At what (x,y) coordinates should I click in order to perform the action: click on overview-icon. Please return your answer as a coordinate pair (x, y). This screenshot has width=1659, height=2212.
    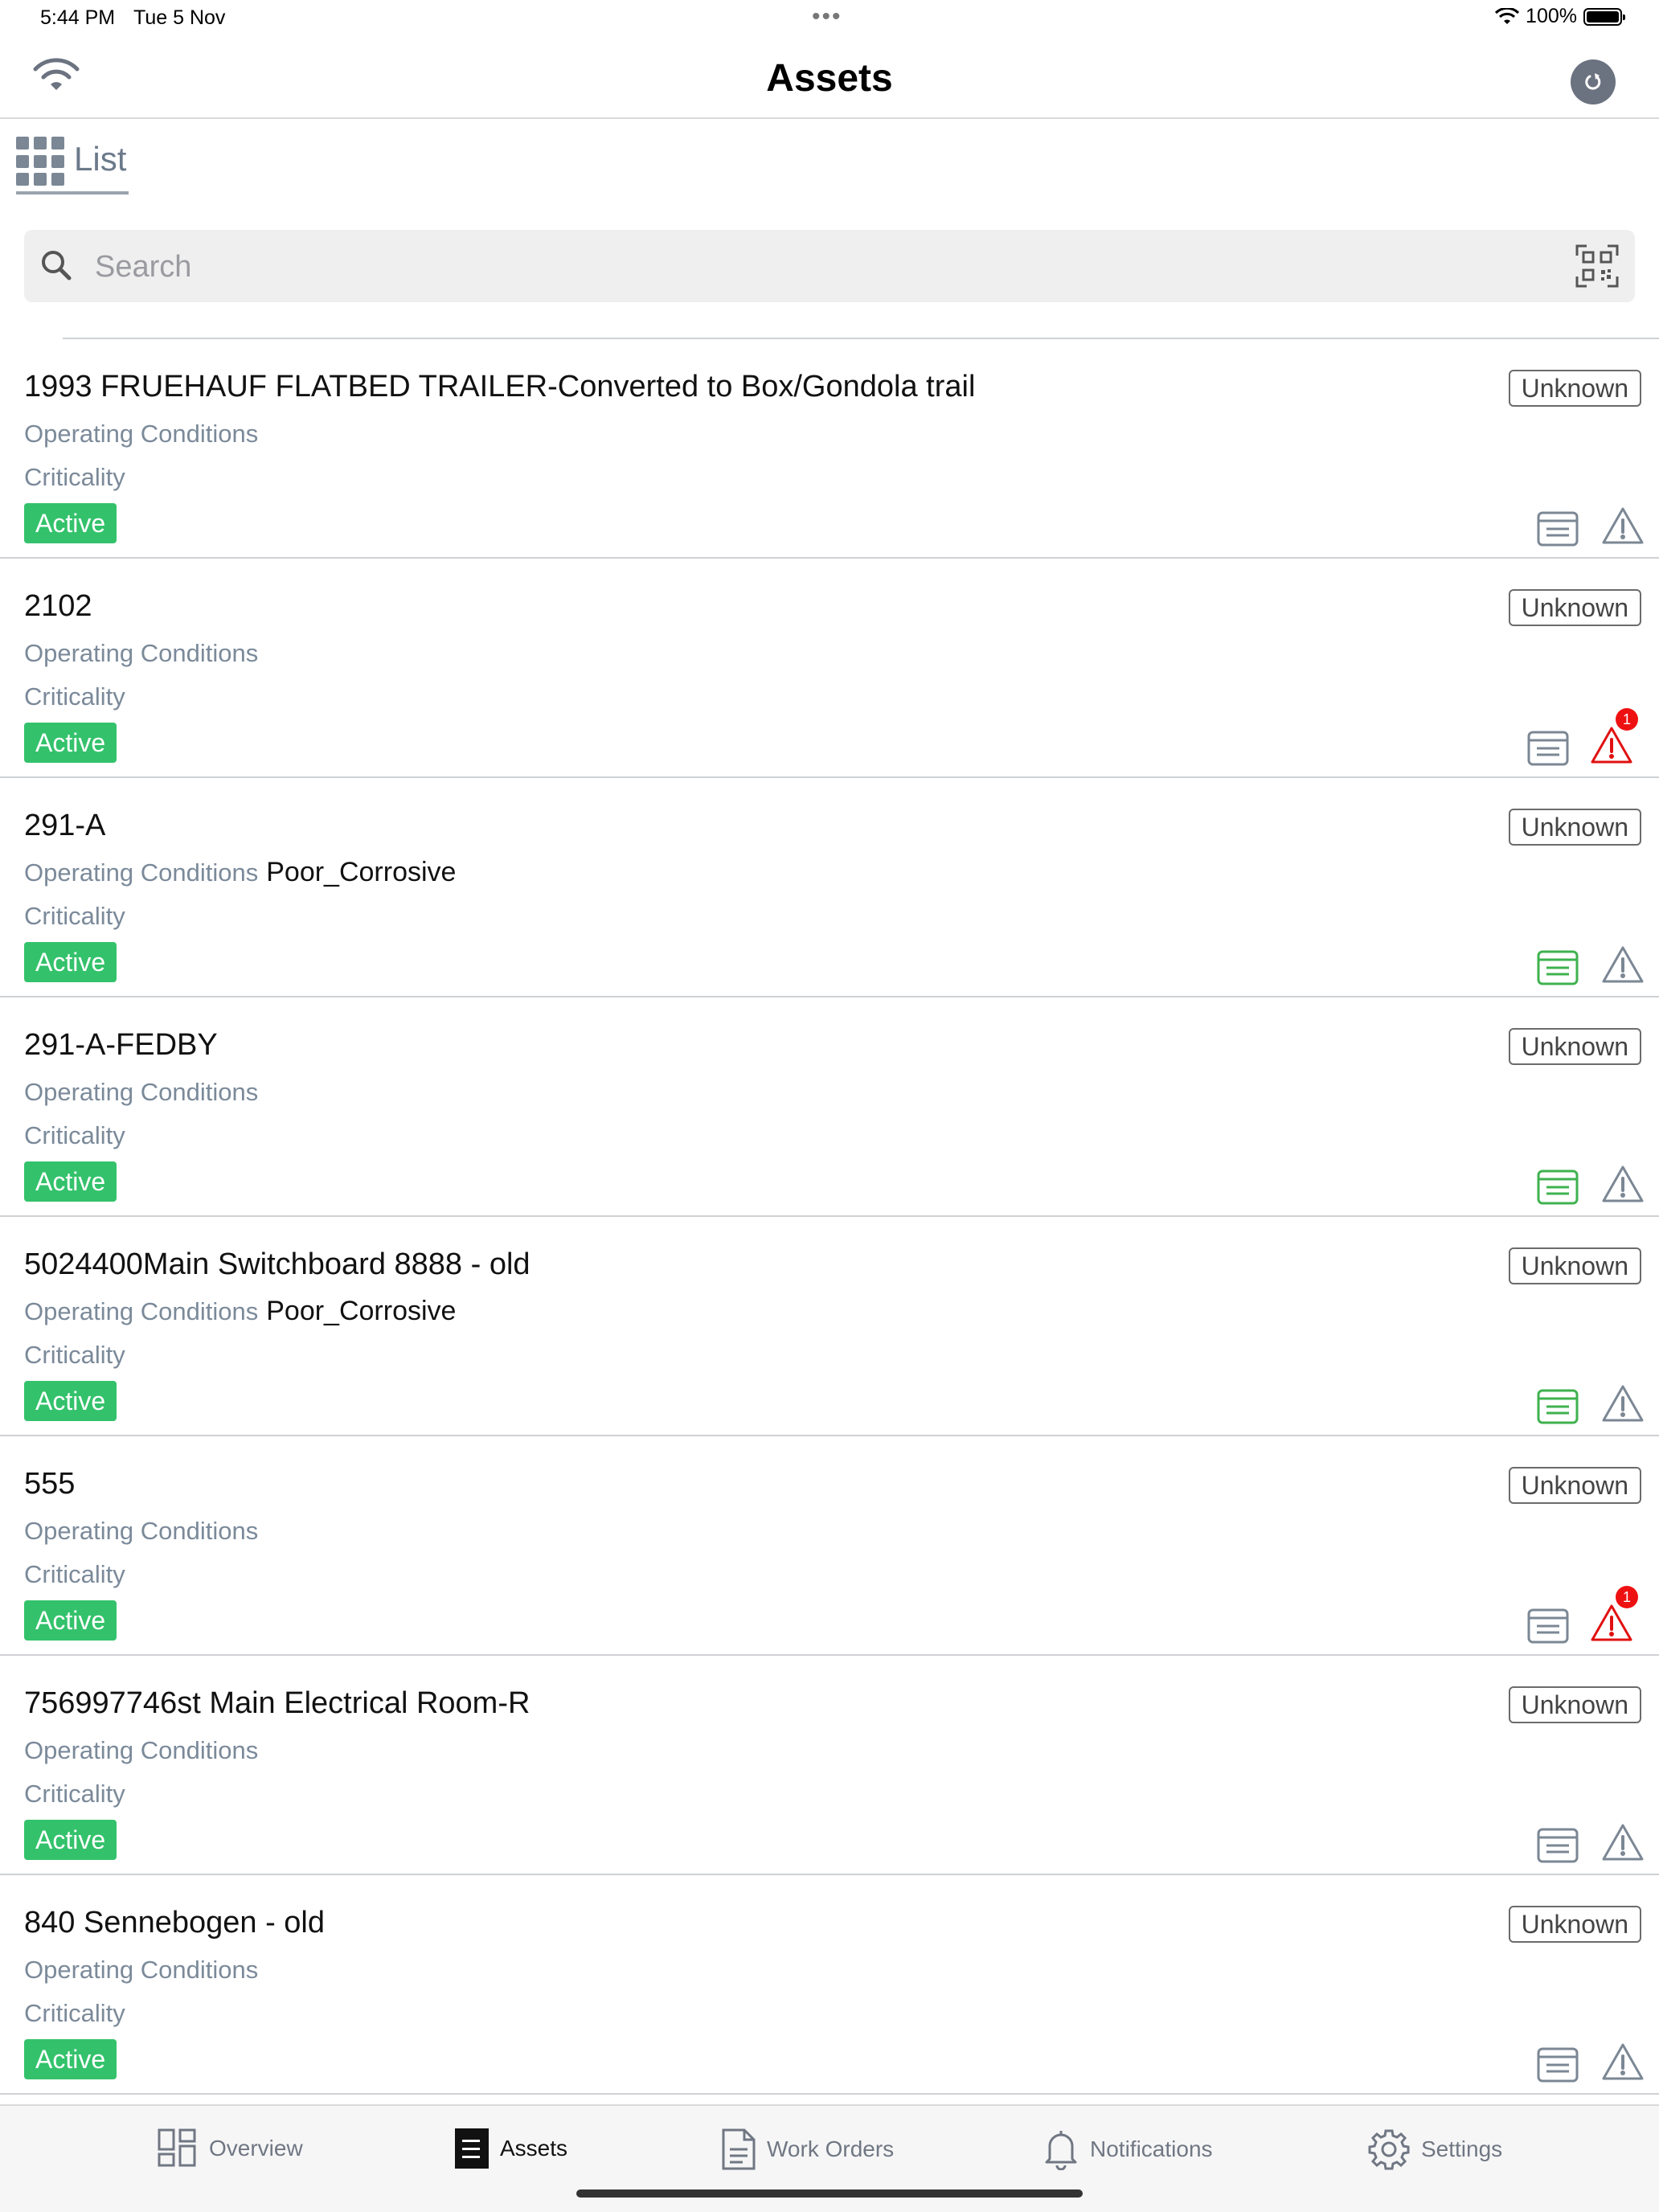
    Looking at the image, I should click on (177, 2147).